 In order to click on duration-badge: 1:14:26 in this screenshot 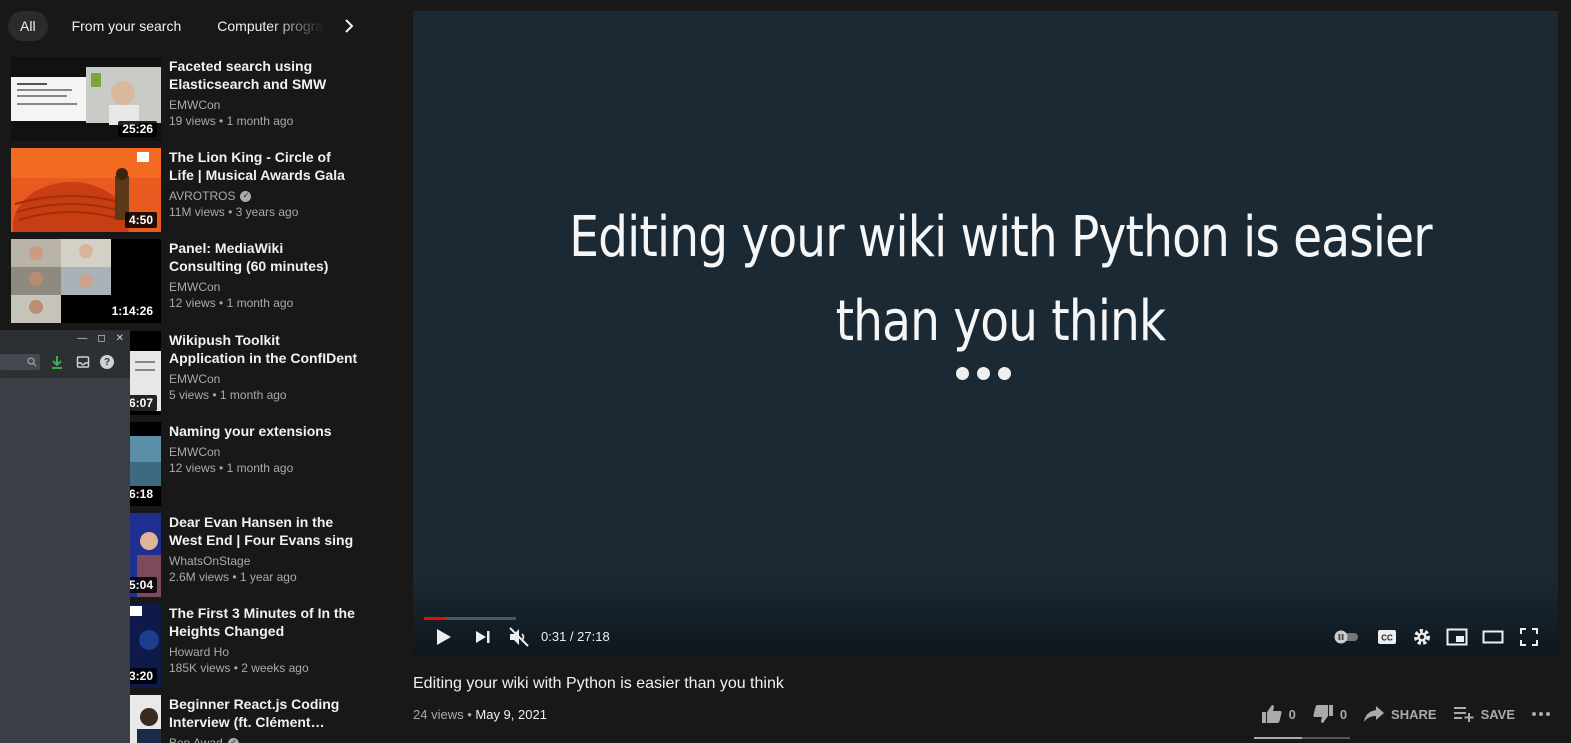, I will do `click(132, 311)`.